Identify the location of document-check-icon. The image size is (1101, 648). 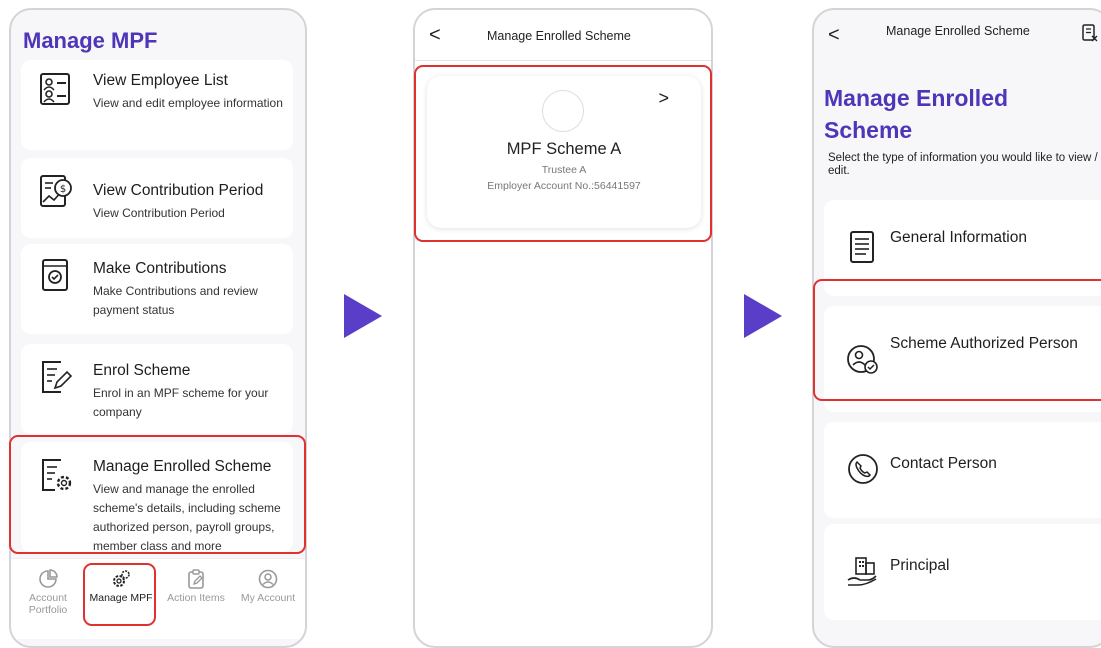
(55, 275).